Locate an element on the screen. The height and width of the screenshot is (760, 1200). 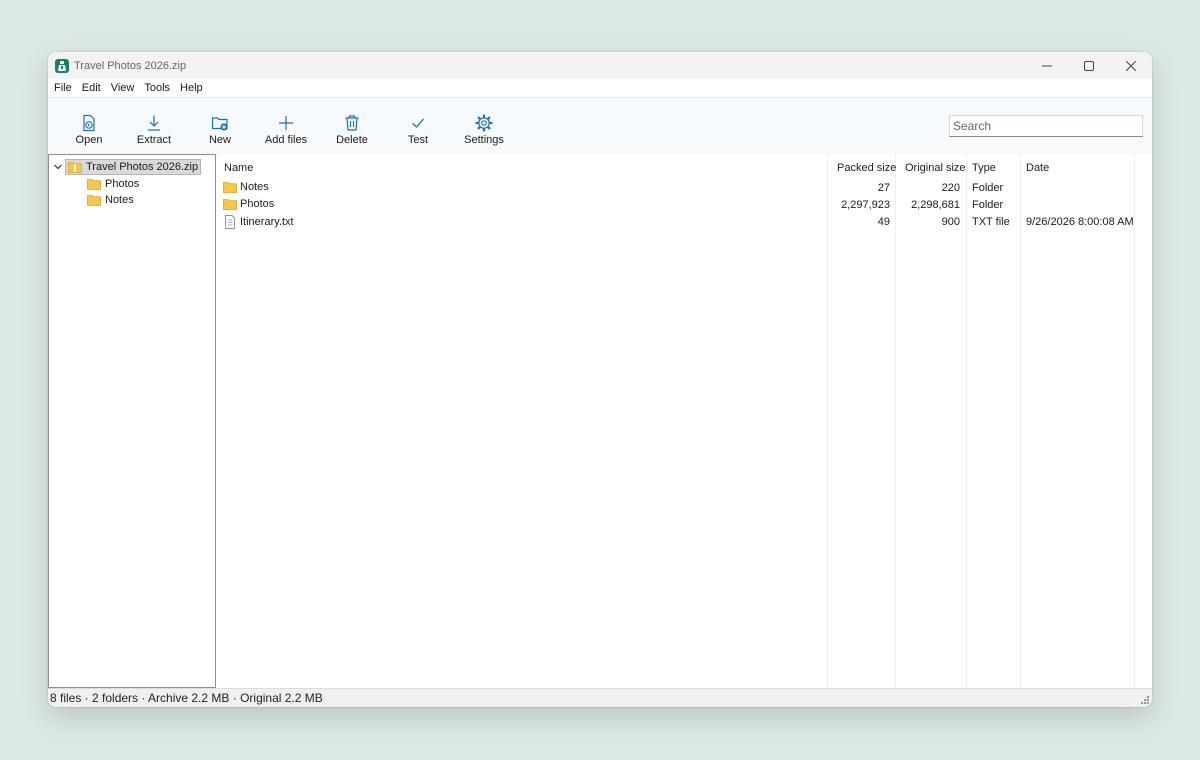
chevron-down-icon is located at coordinates (58, 167).